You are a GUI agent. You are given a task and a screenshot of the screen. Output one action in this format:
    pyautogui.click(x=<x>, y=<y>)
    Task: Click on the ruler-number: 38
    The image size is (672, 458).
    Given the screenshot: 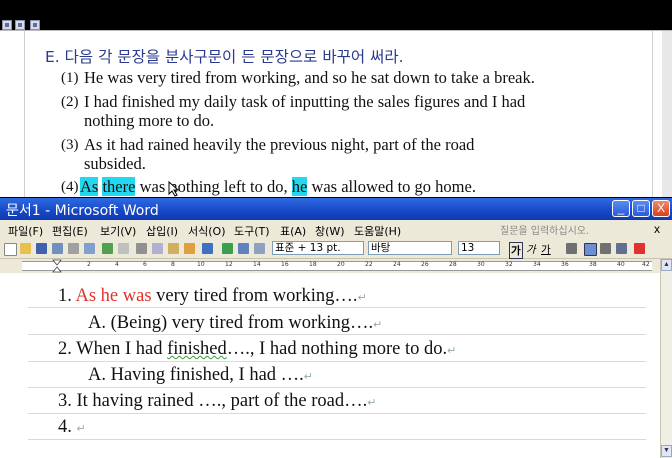 What is the action you would take?
    pyautogui.click(x=593, y=264)
    